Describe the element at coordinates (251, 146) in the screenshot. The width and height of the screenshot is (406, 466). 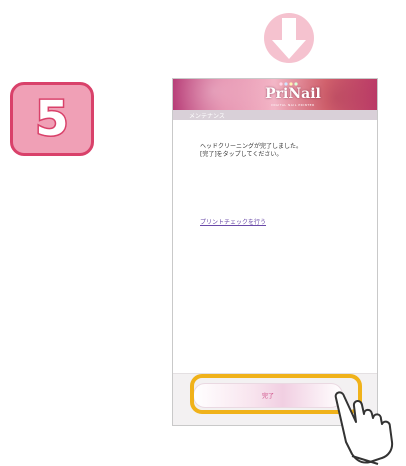
I see `message-line-1: ヘッドクリーニングが完了しました。` at that location.